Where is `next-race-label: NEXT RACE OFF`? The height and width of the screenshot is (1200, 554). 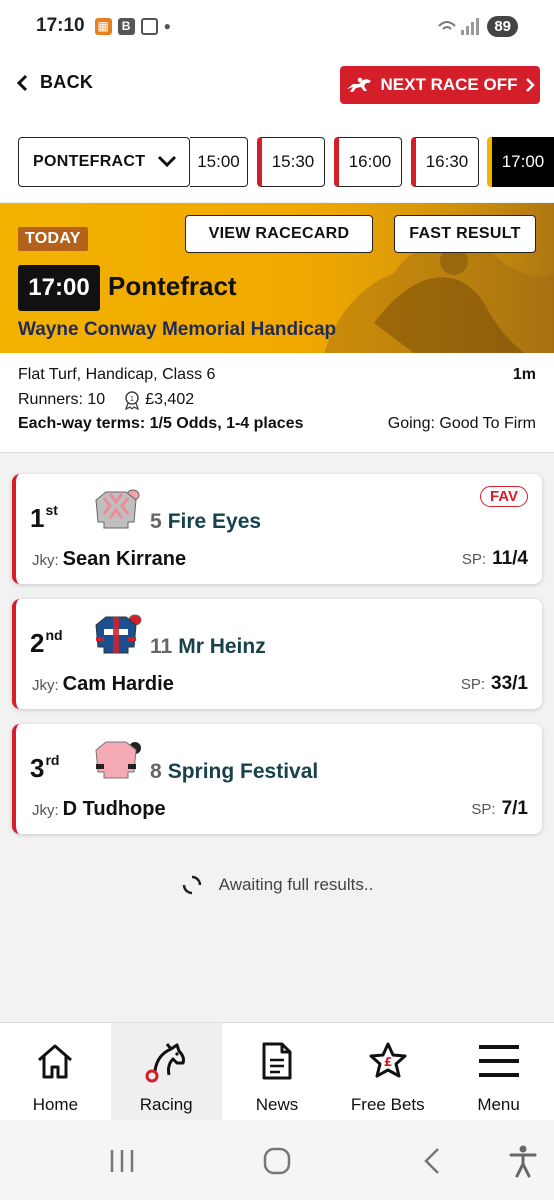
next-race-label: NEXT RACE OFF is located at coordinates (449, 84).